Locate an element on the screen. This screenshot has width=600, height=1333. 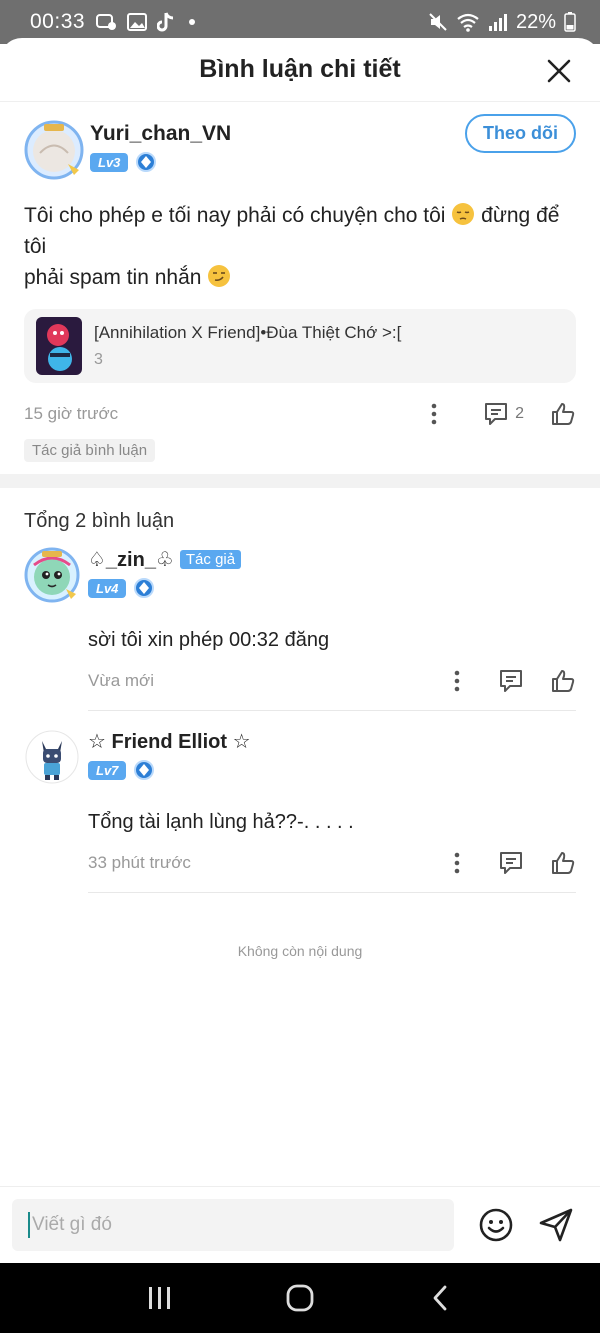
signal-icon is located at coordinates (498, 22).